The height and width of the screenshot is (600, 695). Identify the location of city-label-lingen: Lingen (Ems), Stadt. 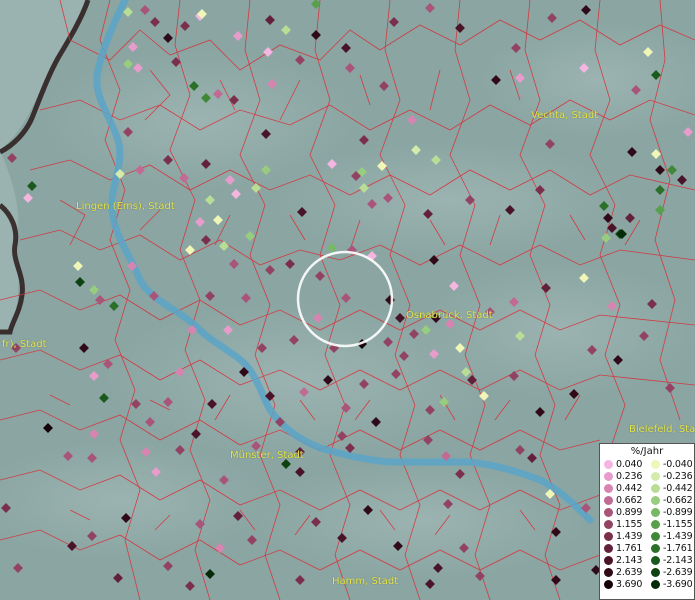
(125, 206).